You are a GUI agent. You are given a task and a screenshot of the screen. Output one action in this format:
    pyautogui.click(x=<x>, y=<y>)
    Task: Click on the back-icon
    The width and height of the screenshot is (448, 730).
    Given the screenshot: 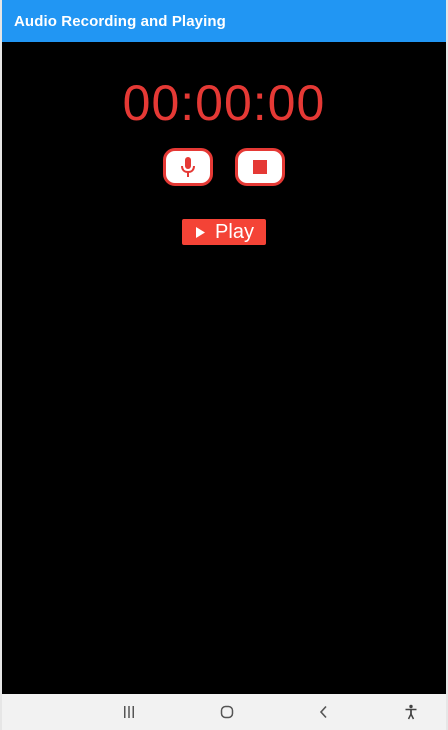 What is the action you would take?
    pyautogui.click(x=323, y=712)
    